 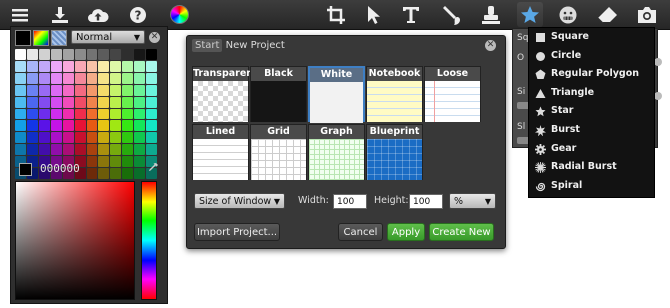 I want to click on shape-menu-item-spiral: Spiral, so click(x=591, y=186).